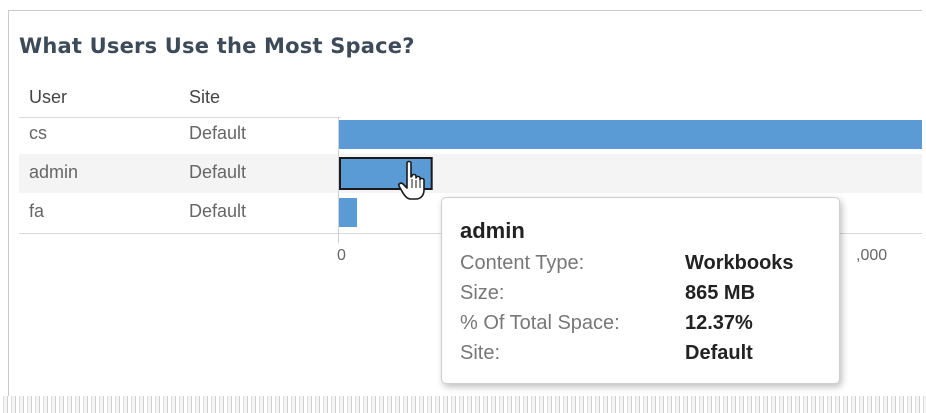 The image size is (926, 413). I want to click on tooltip-value: 12.37%, so click(719, 323).